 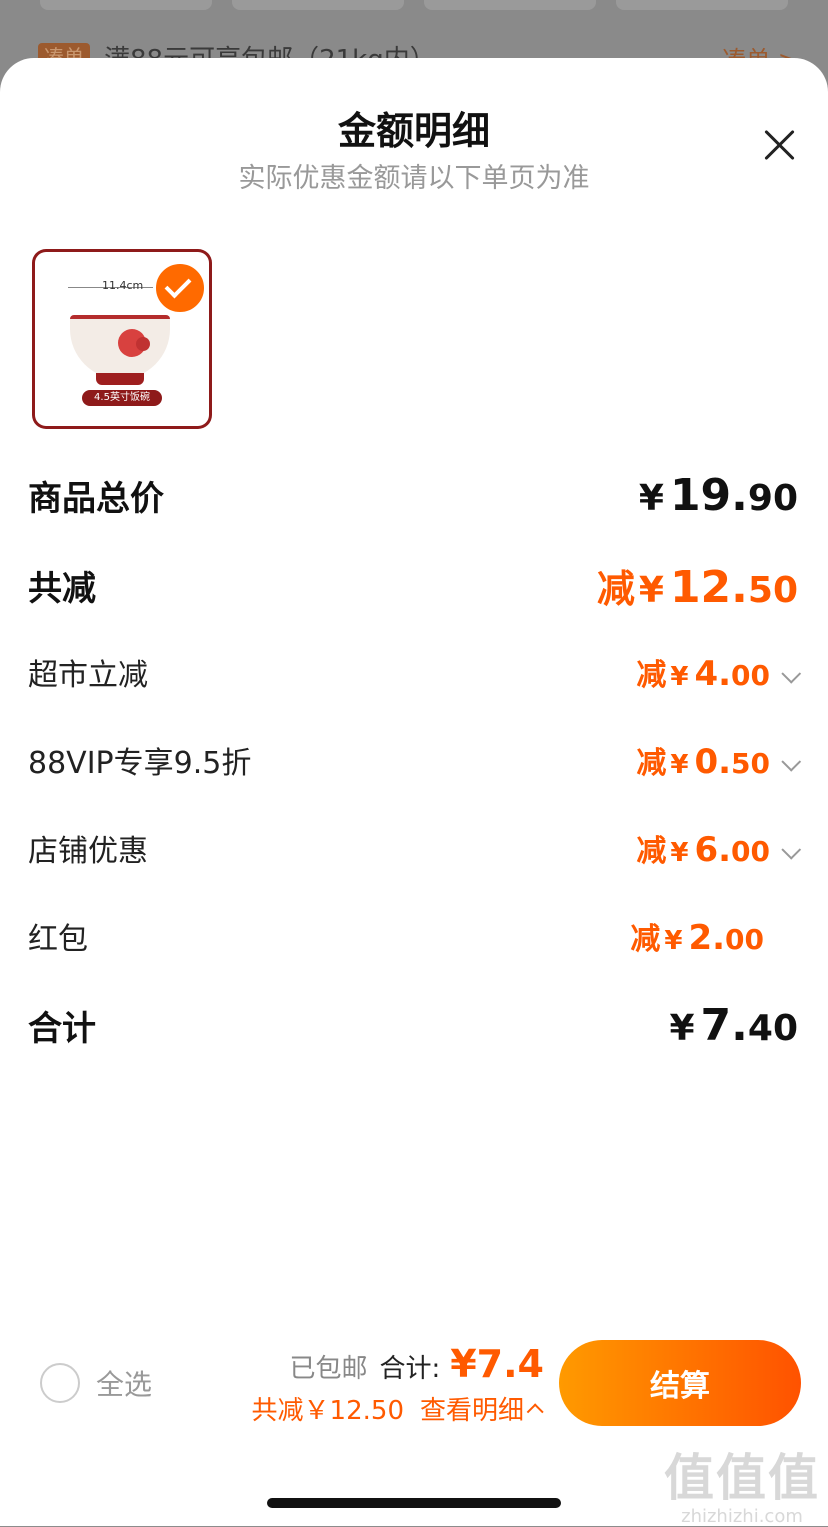 What do you see at coordinates (707, 938) in the screenshot?
I see `amount-integer: 2.` at bounding box center [707, 938].